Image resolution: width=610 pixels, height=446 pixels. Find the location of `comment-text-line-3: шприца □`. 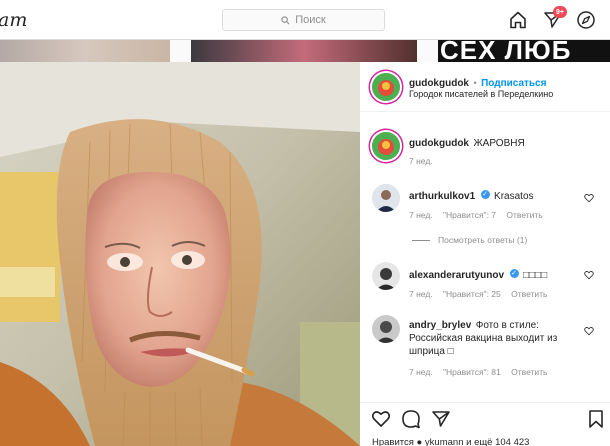

comment-text-line-3: шприца □ is located at coordinates (431, 351).